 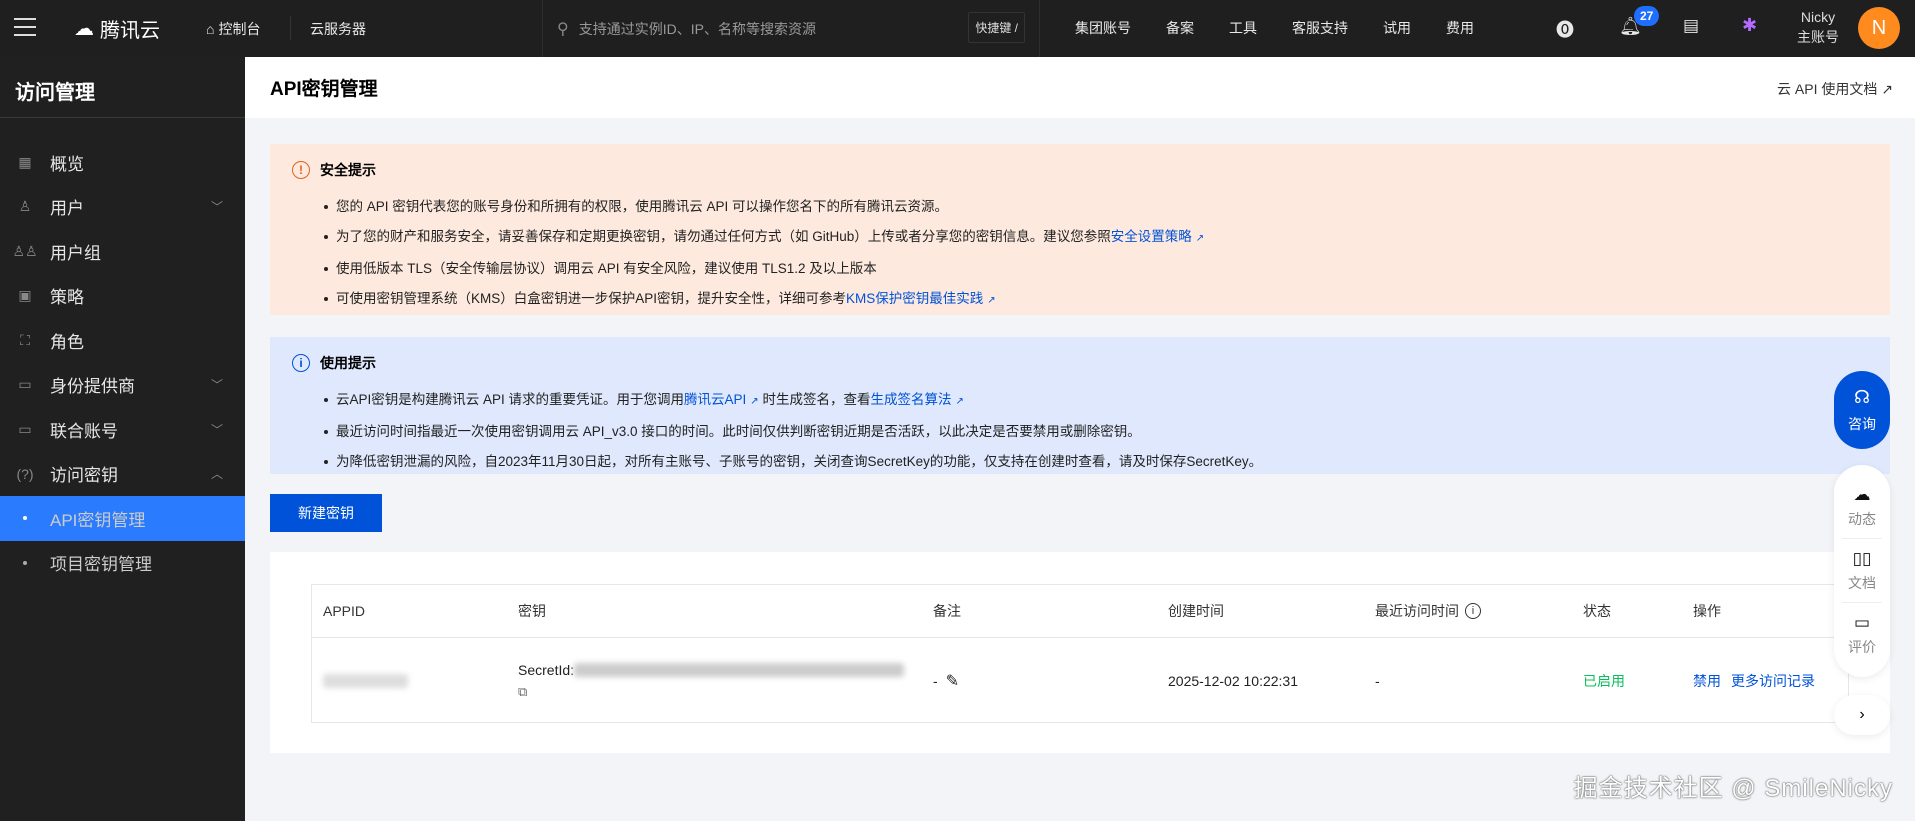 What do you see at coordinates (1691, 26) in the screenshot?
I see `console-settings-icon: ▤` at bounding box center [1691, 26].